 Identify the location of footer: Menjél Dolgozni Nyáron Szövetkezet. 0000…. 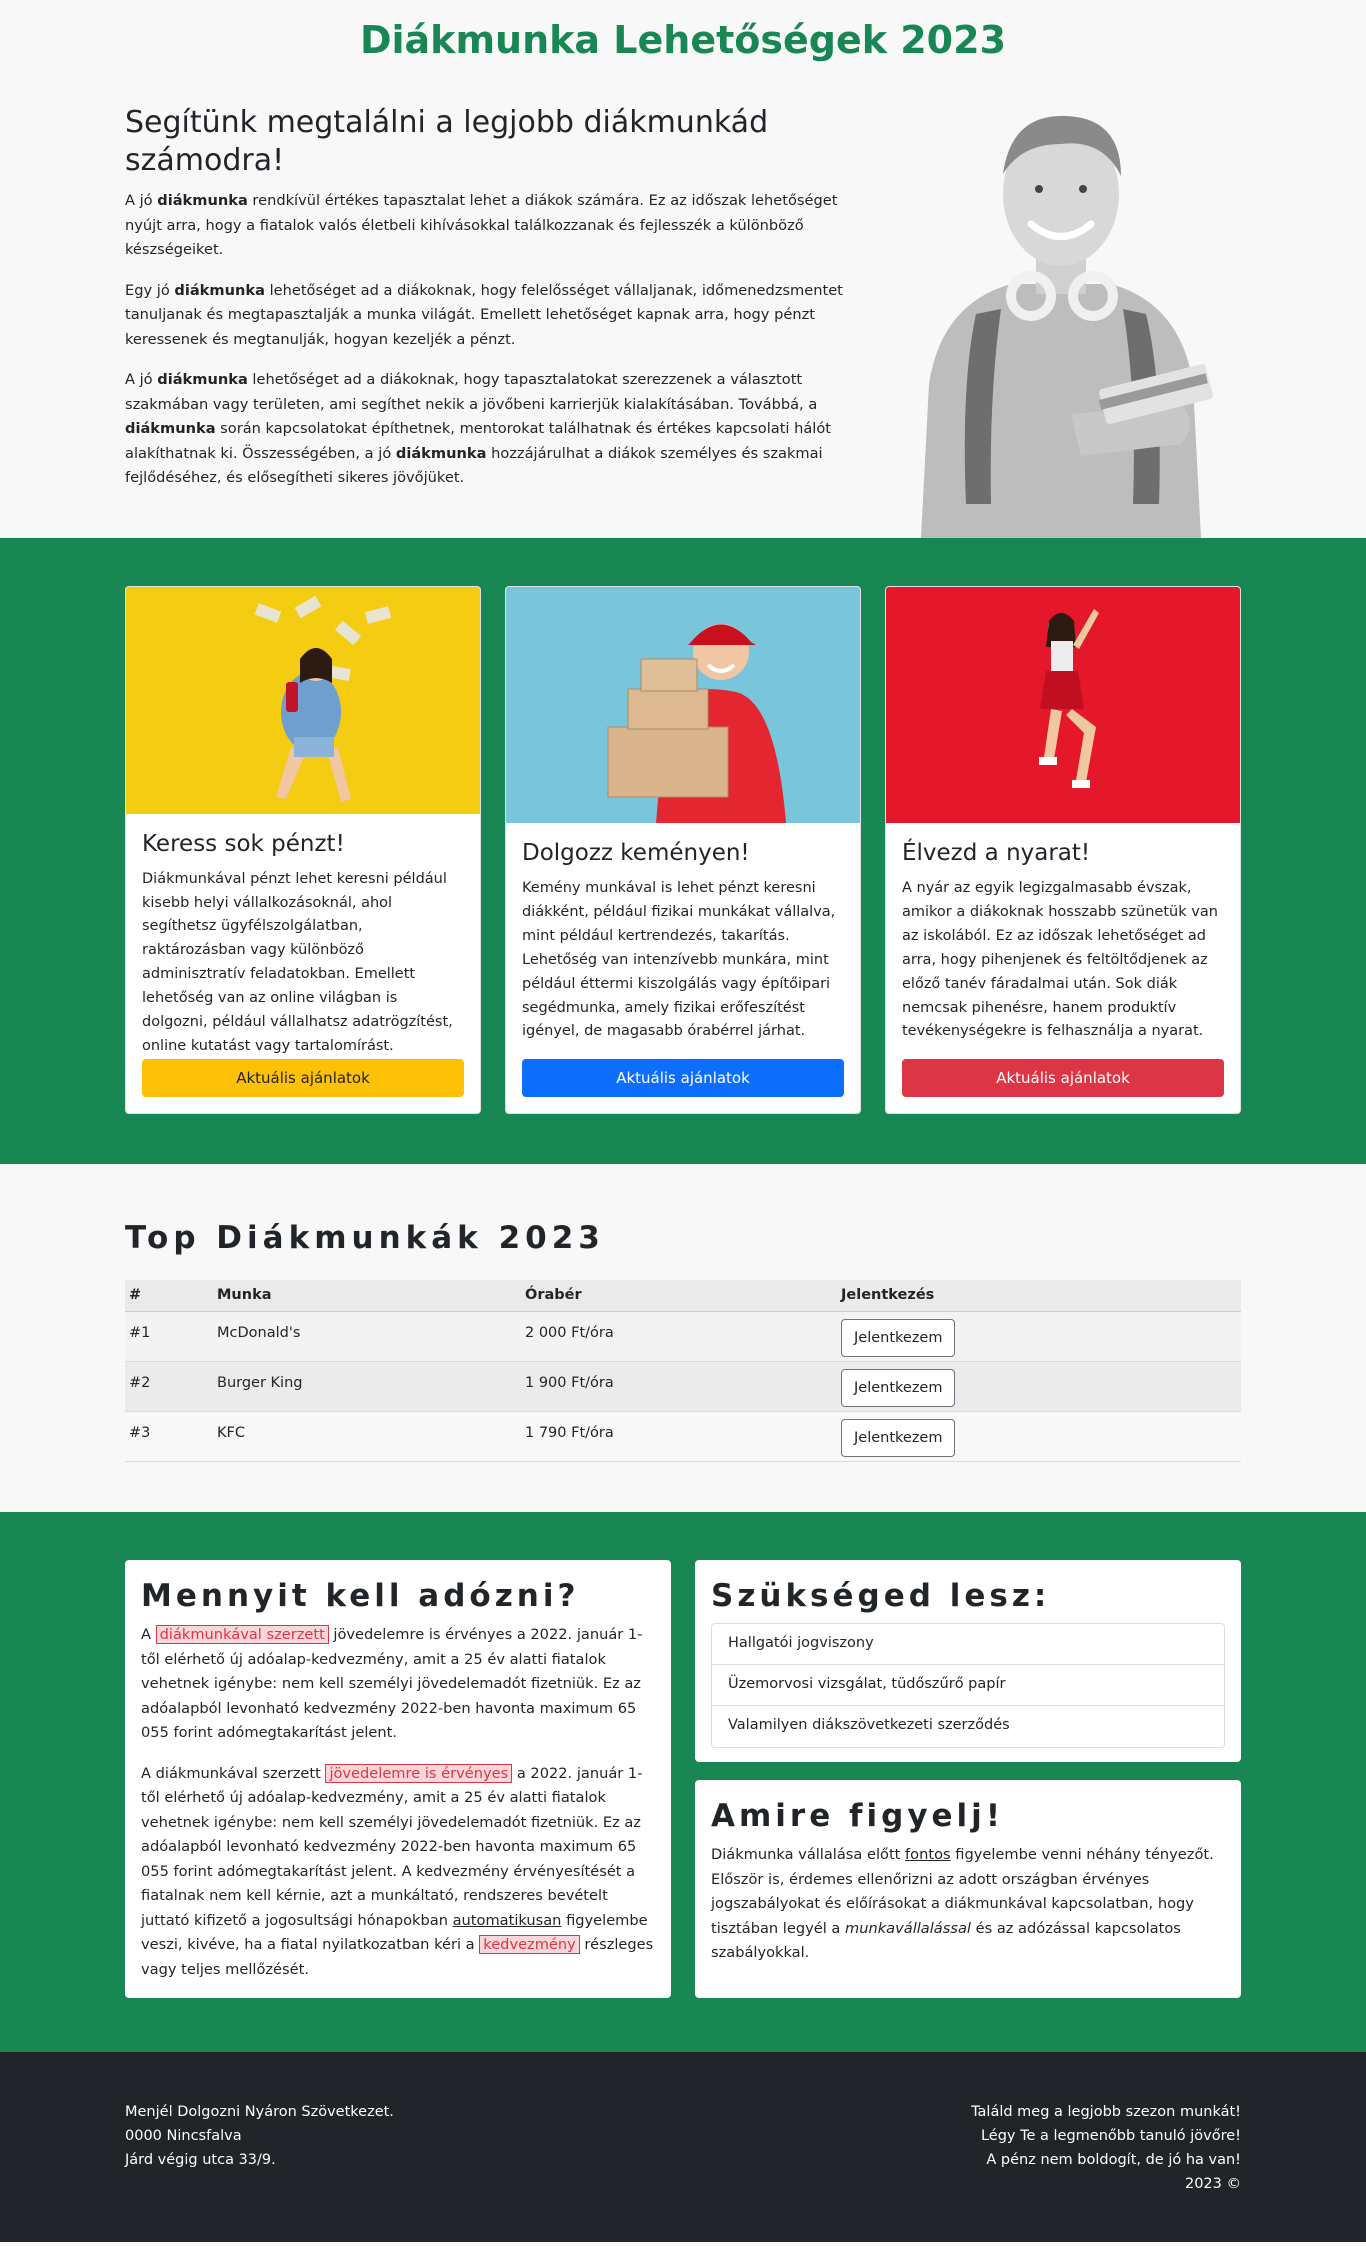
(683, 2147).